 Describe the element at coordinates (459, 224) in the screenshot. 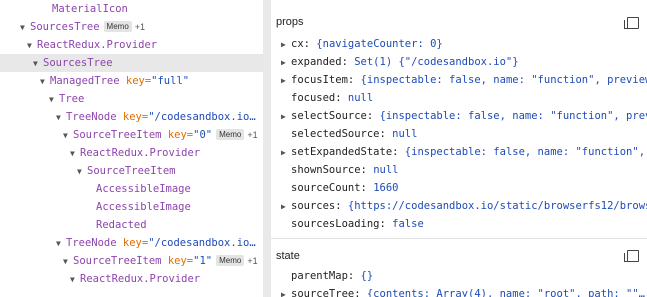

I see `prop-row: sourcesLoading: false` at that location.